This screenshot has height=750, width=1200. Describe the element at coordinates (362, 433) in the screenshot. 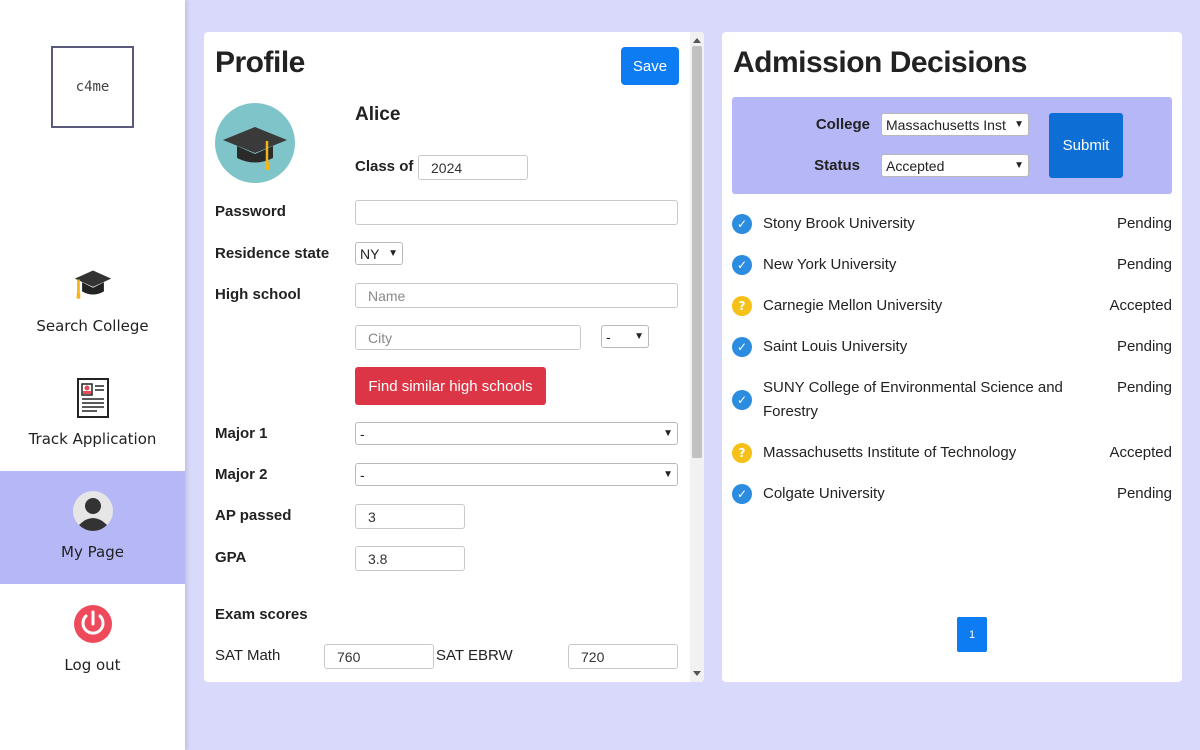

I see `major-1-value: -` at that location.